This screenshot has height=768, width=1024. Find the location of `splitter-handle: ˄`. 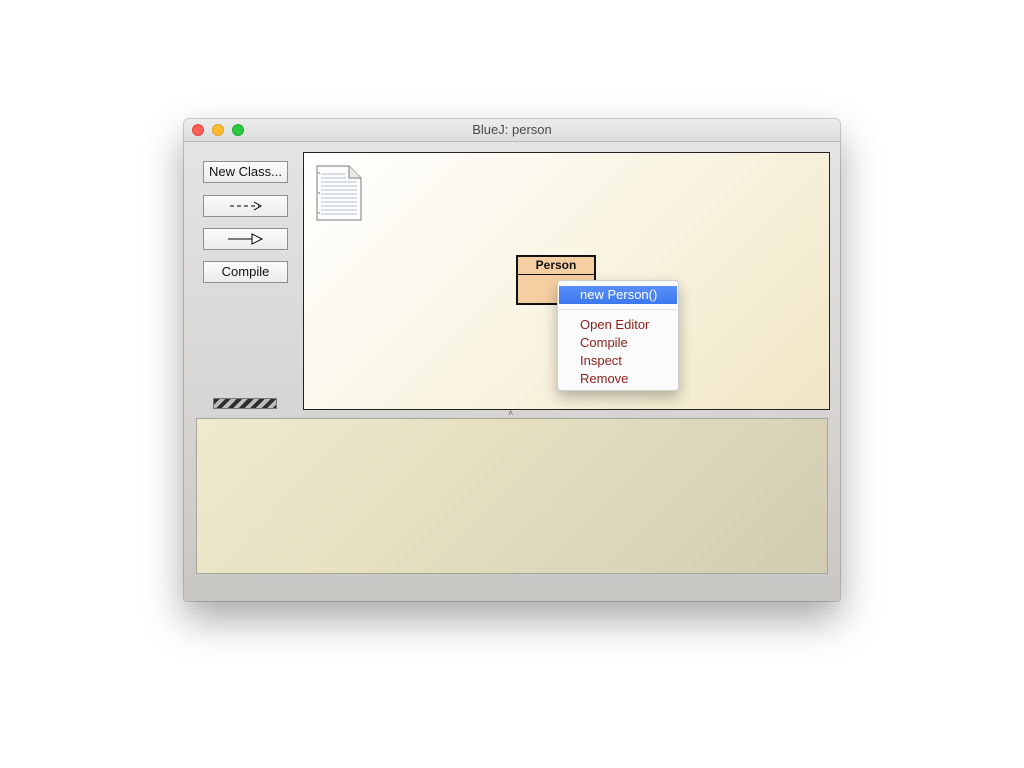

splitter-handle: ˄ is located at coordinates (510, 413).